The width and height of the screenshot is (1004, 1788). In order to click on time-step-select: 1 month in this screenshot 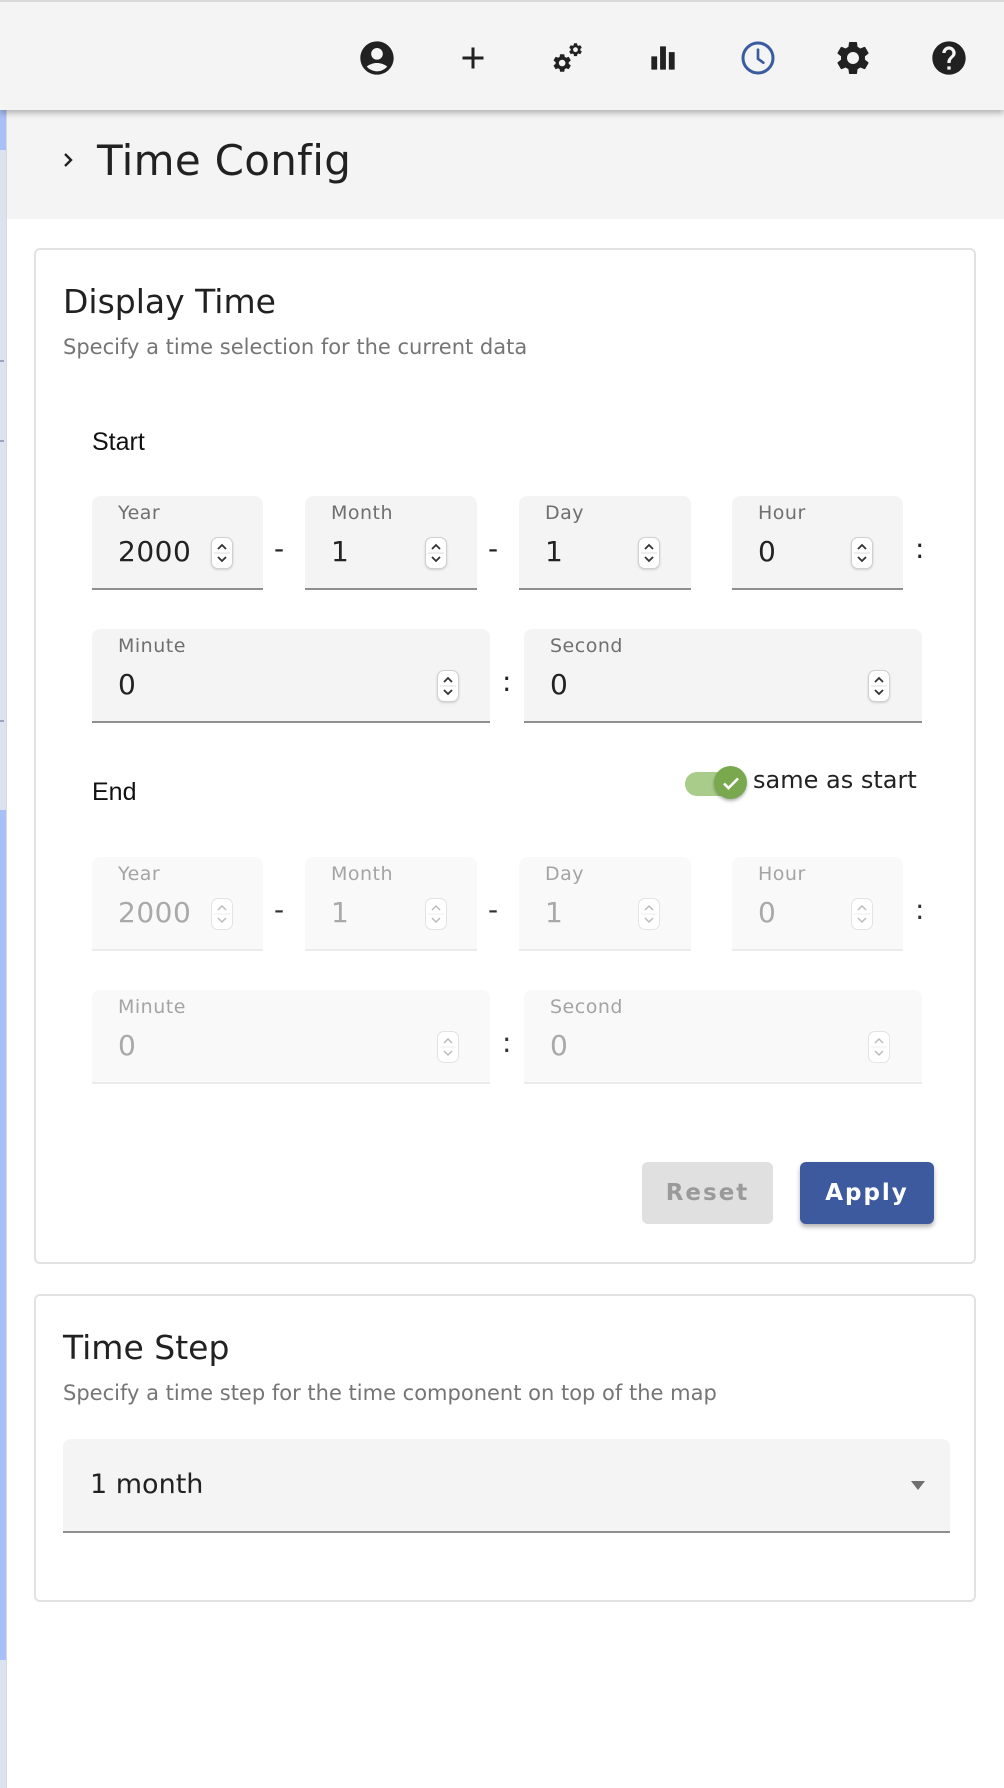, I will do `click(506, 1486)`.